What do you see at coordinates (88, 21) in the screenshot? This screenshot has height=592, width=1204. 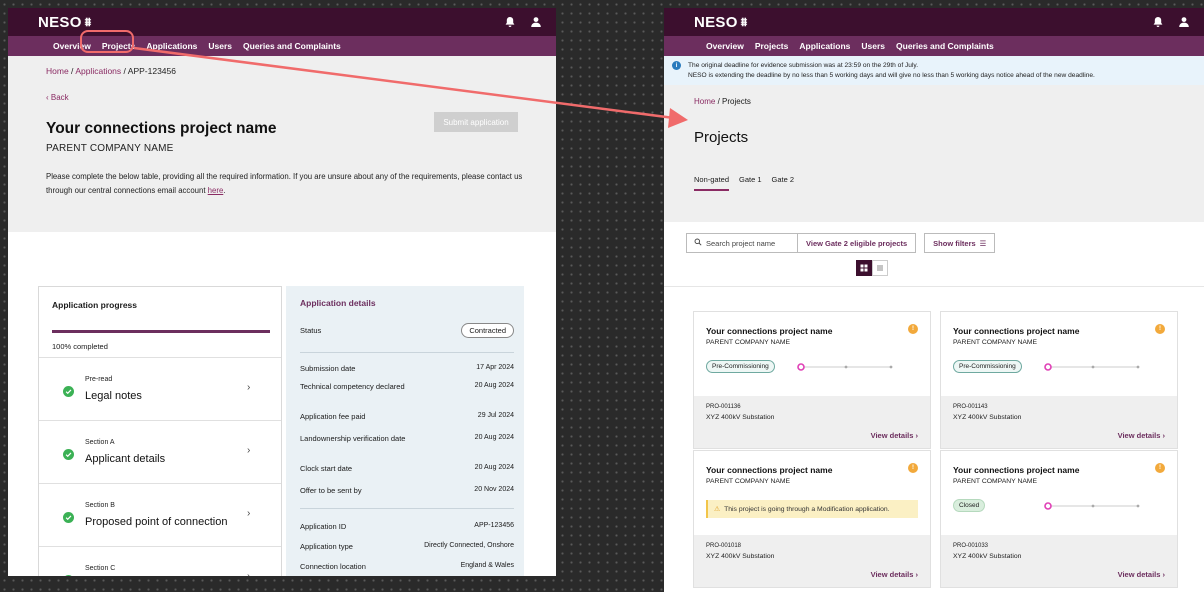 I see `logo-mark-icon: ⩩` at bounding box center [88, 21].